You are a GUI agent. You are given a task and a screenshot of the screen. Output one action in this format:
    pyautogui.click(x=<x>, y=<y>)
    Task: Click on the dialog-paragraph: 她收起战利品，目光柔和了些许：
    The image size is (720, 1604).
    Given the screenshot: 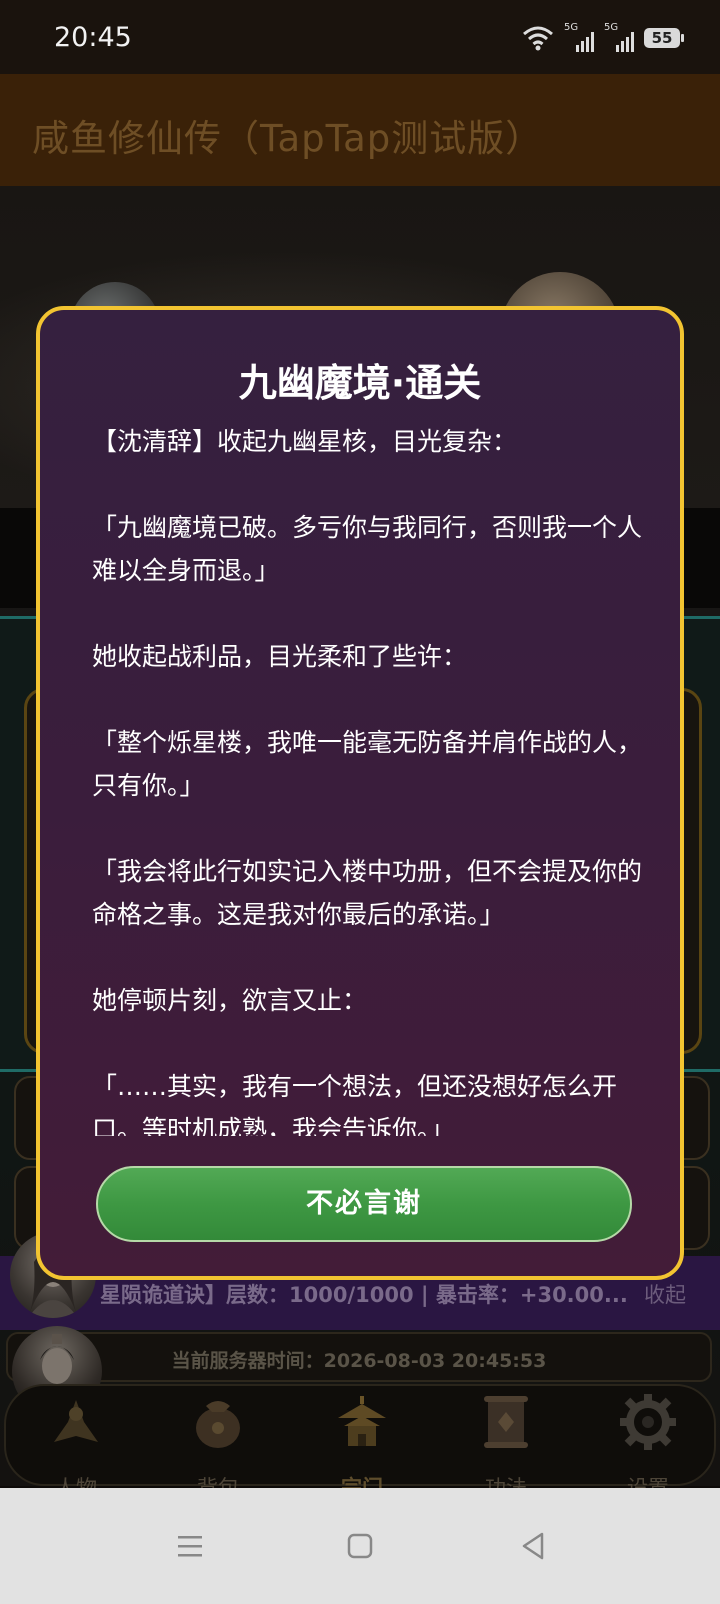 What is the action you would take?
    pyautogui.click(x=280, y=656)
    